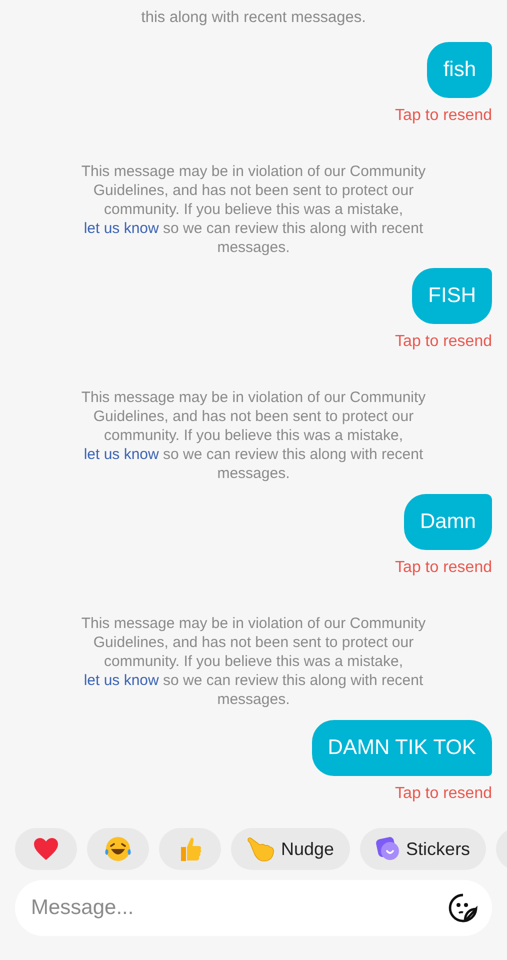  What do you see at coordinates (459, 70) in the screenshot?
I see `message-bubble: fish` at bounding box center [459, 70].